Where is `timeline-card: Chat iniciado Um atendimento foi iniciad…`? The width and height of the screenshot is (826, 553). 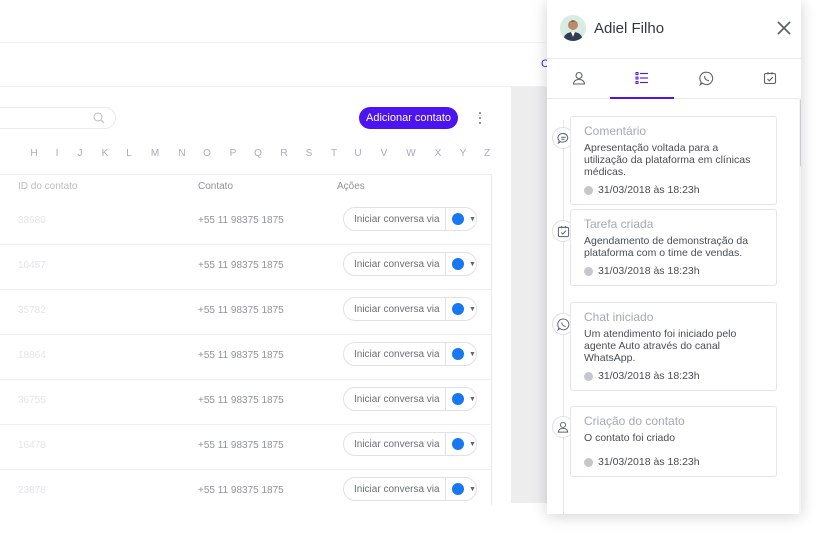 timeline-card: Chat iniciado Um atendimento foi iniciad… is located at coordinates (673, 346).